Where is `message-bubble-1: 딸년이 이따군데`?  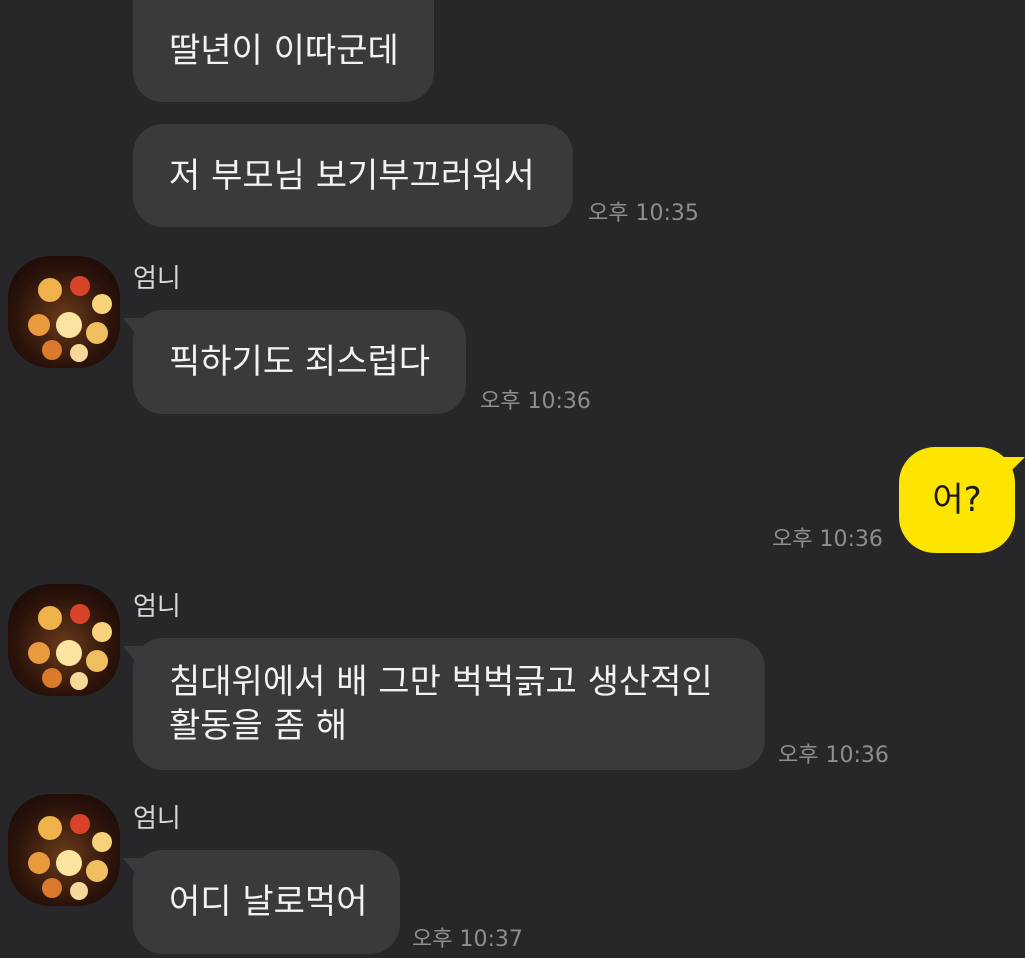 message-bubble-1: 딸년이 이따군데 is located at coordinates (283, 51).